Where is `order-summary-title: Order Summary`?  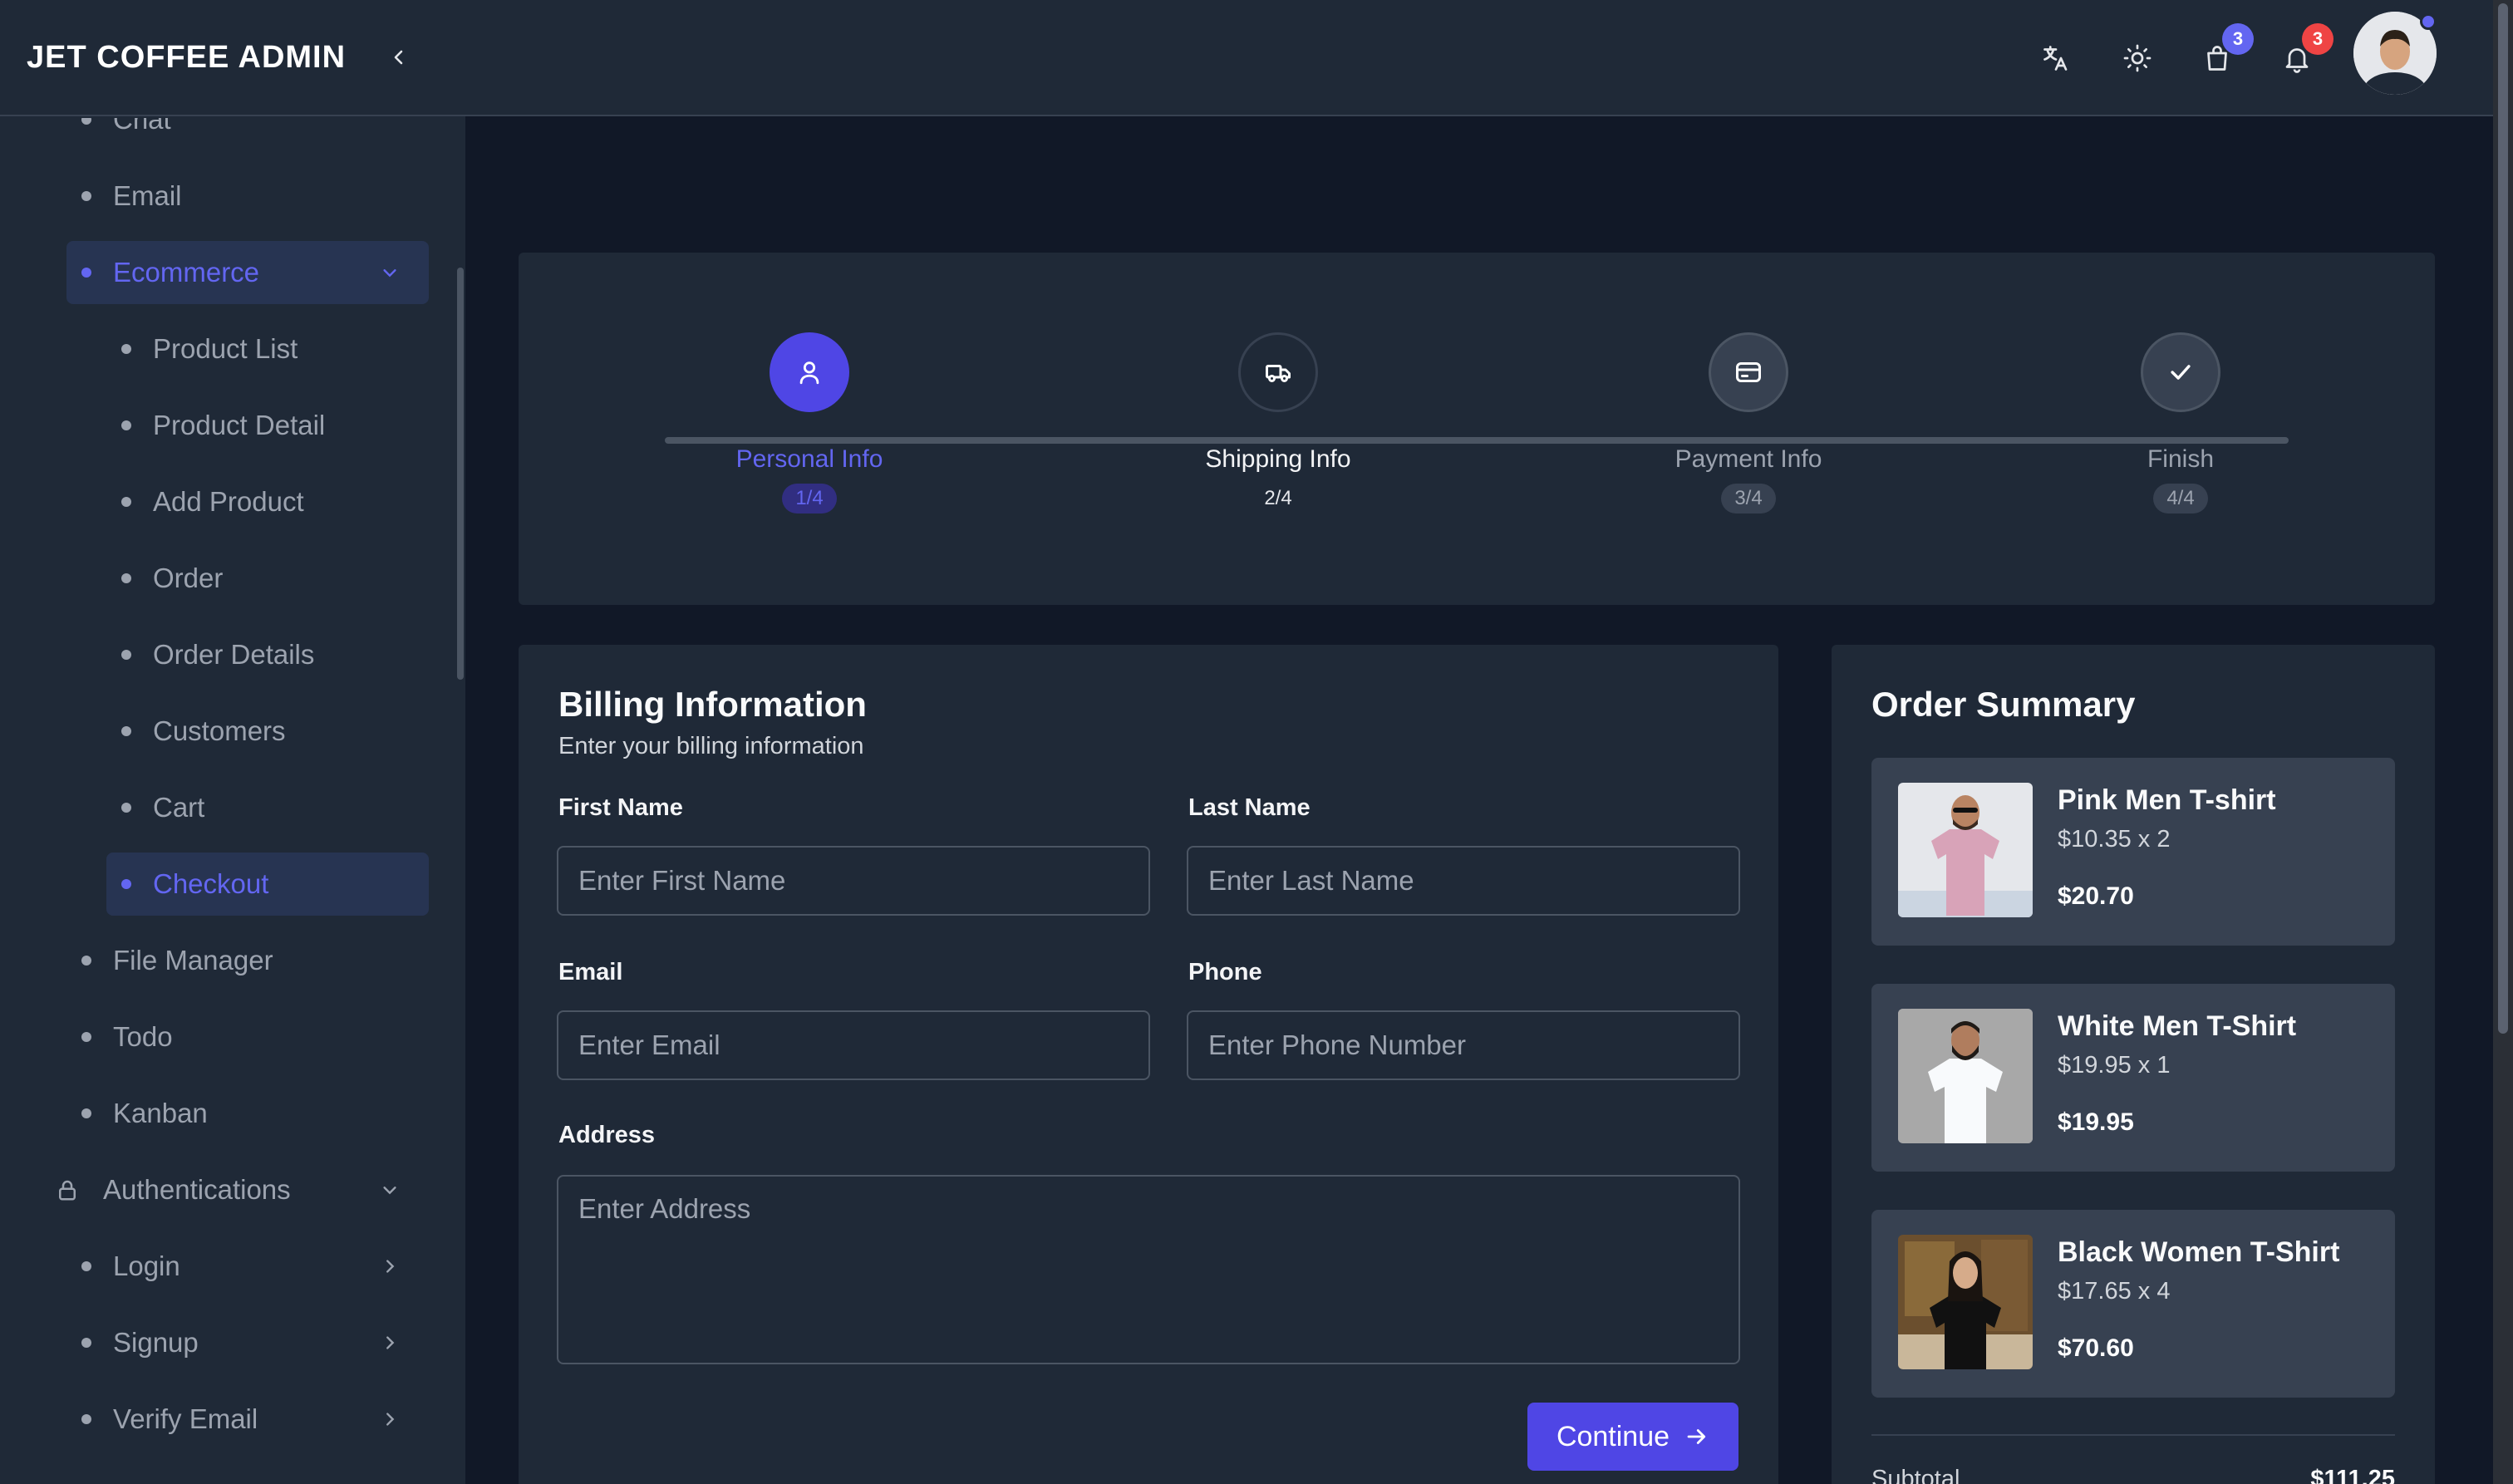 order-summary-title: Order Summary is located at coordinates (2003, 704).